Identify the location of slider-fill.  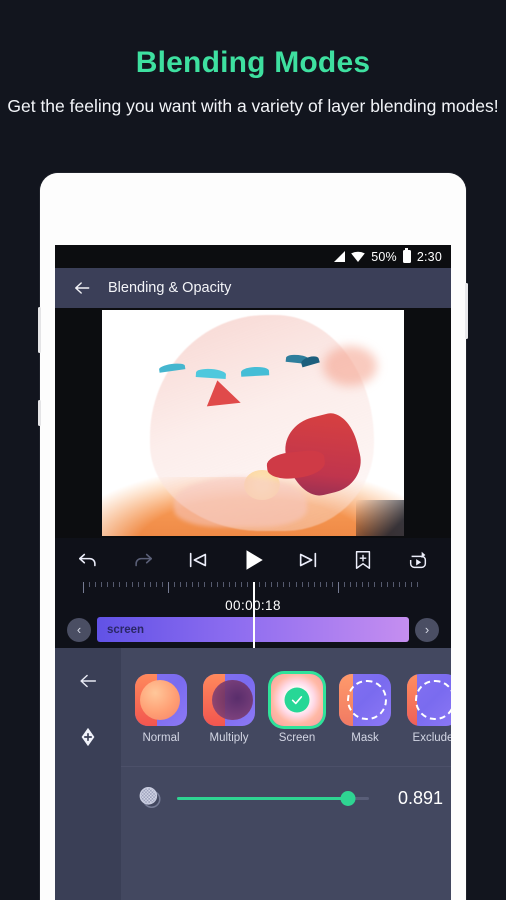
(263, 798).